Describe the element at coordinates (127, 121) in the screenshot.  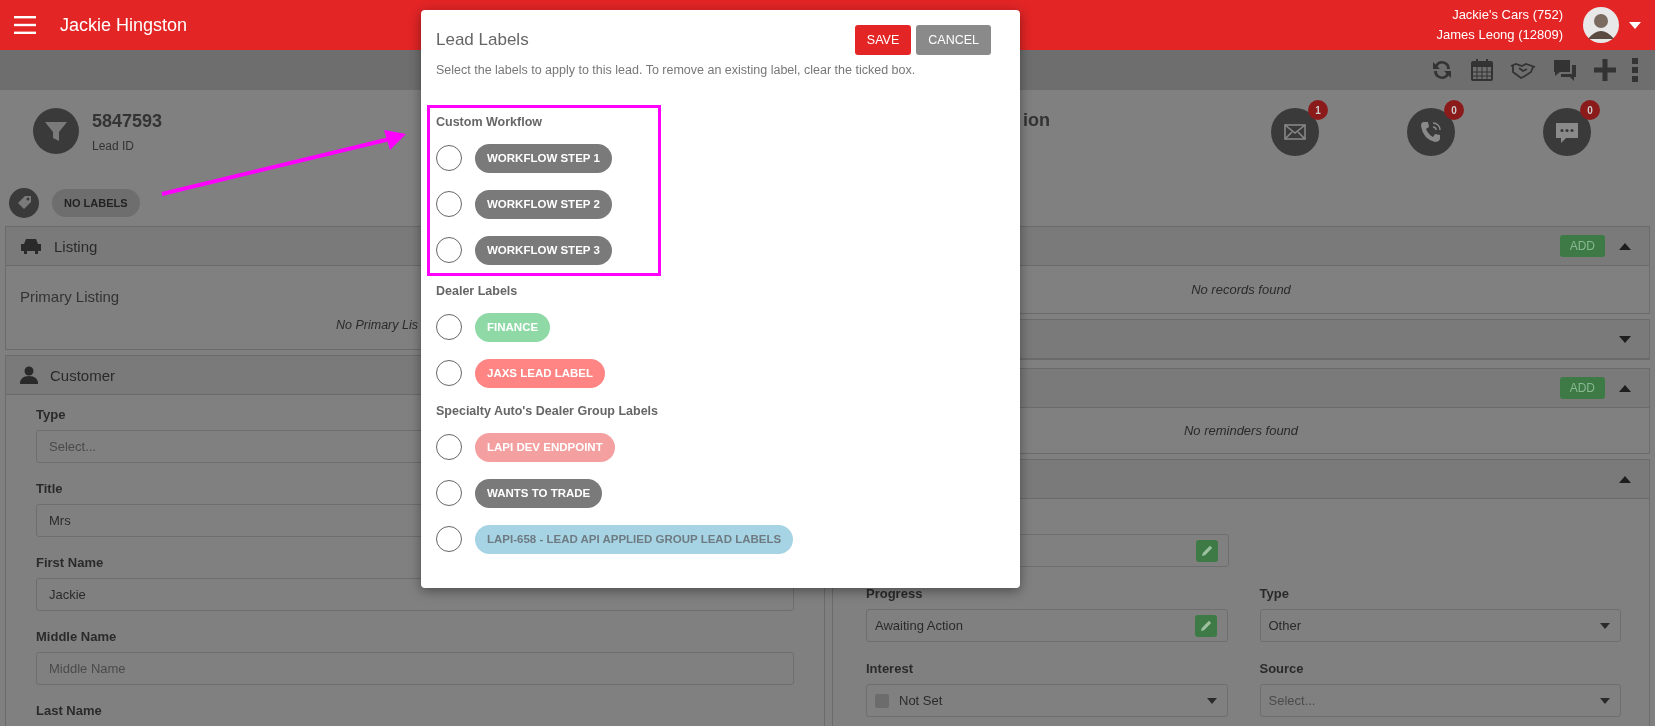
I see `lead-id: 5847593` at that location.